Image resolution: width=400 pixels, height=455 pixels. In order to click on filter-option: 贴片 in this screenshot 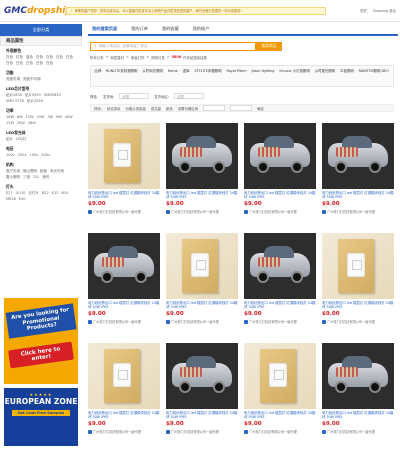, I will do `click(9, 139)`.